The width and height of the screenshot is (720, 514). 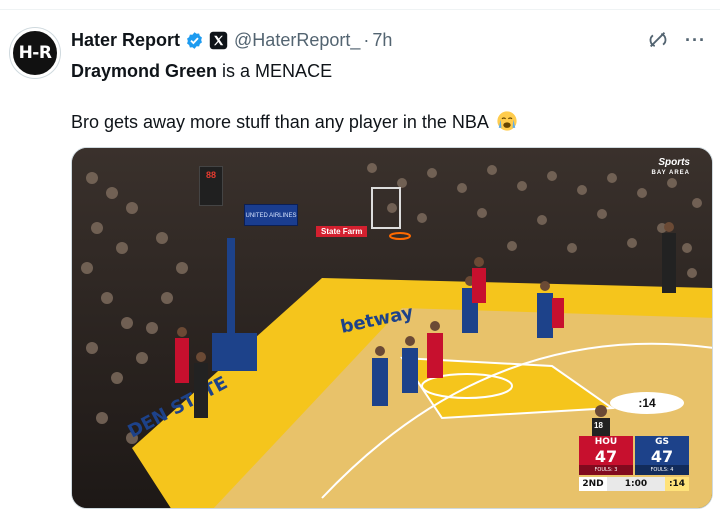 I want to click on sponsor-sign: State Farm, so click(x=342, y=231).